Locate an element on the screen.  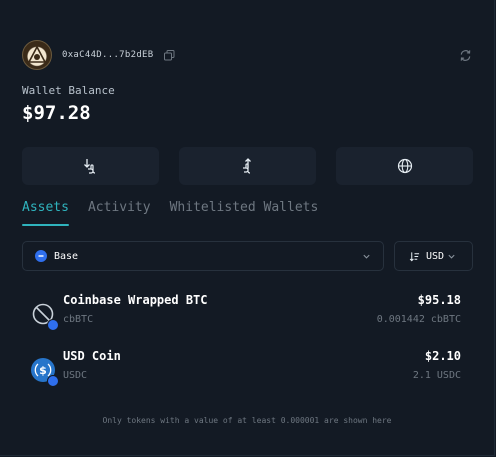
asset-value: $95.18 is located at coordinates (439, 300).